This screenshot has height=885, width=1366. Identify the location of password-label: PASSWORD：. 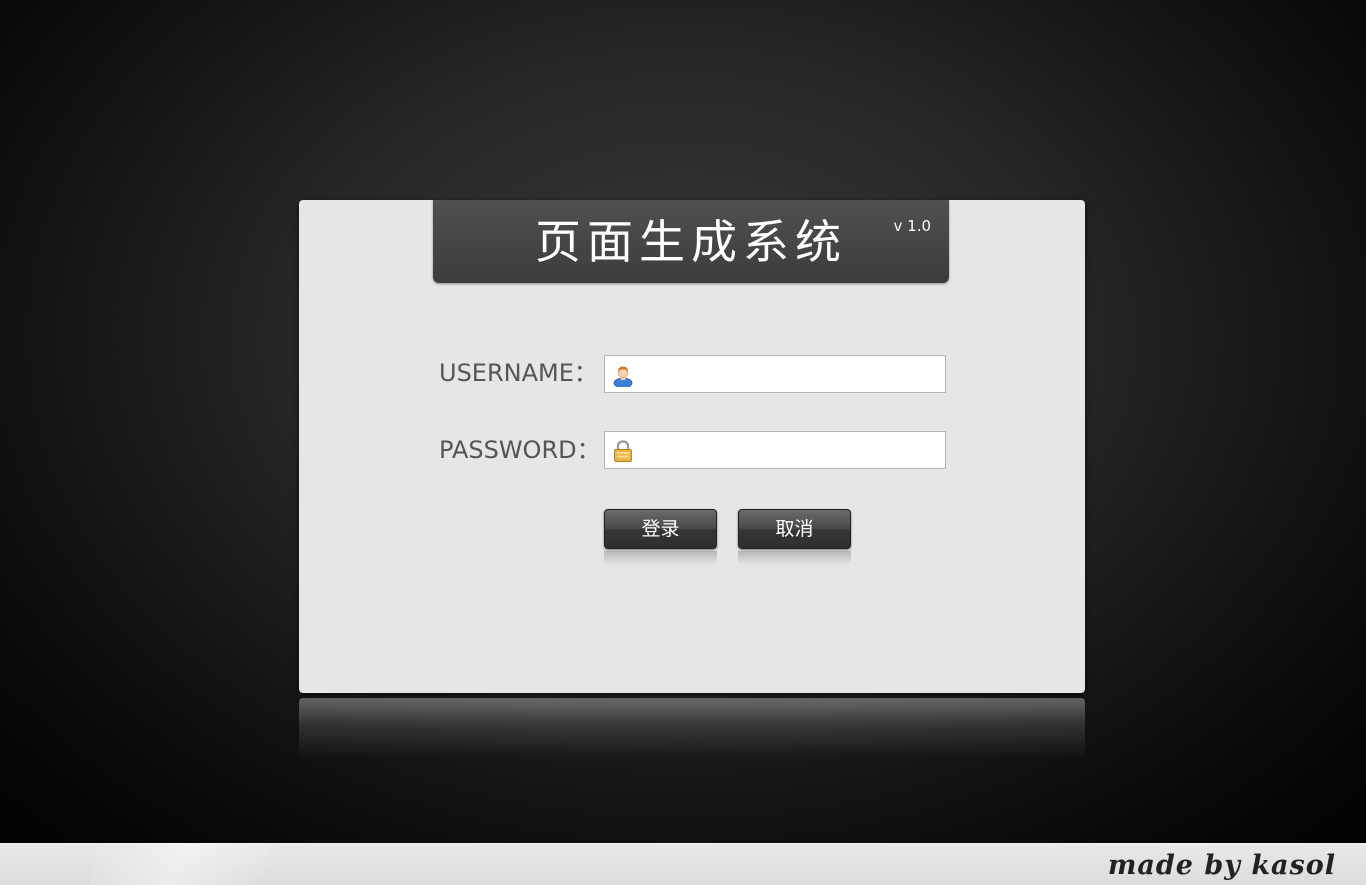
(520, 450).